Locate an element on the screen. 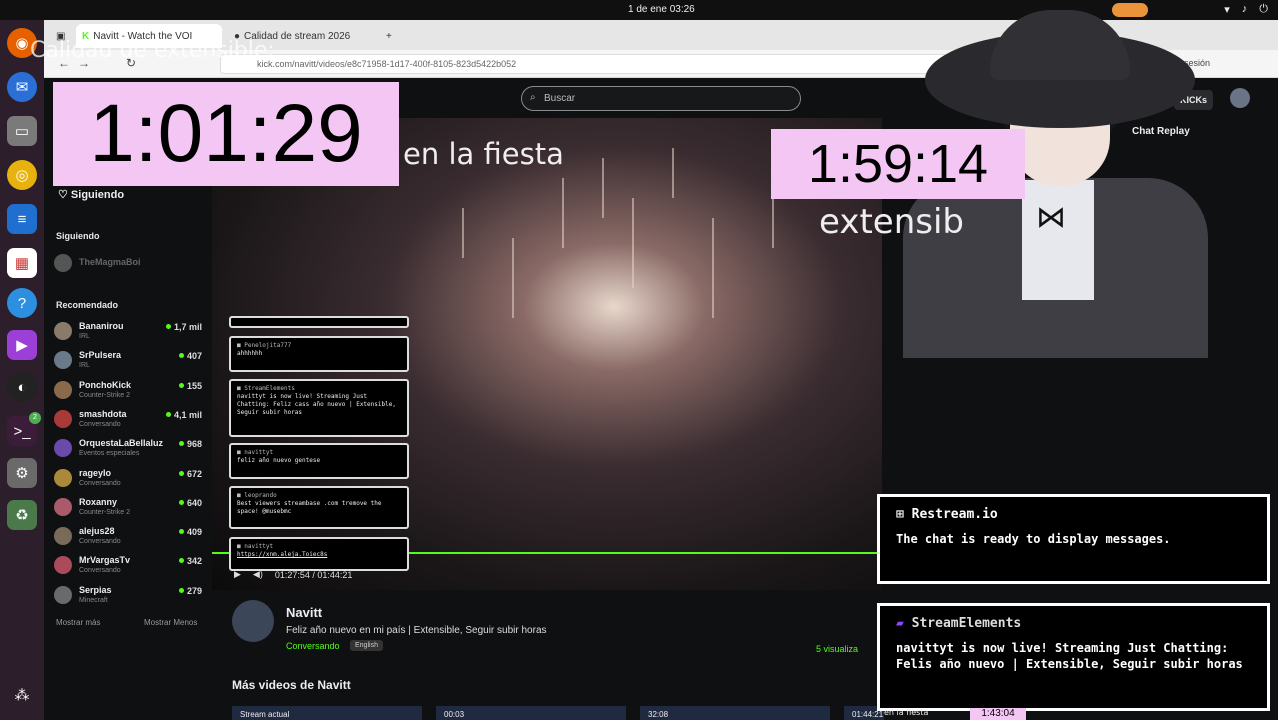 This screenshot has width=1278, height=720. sidebar-channel-item: rageylo Conversando 672 is located at coordinates (129, 480).